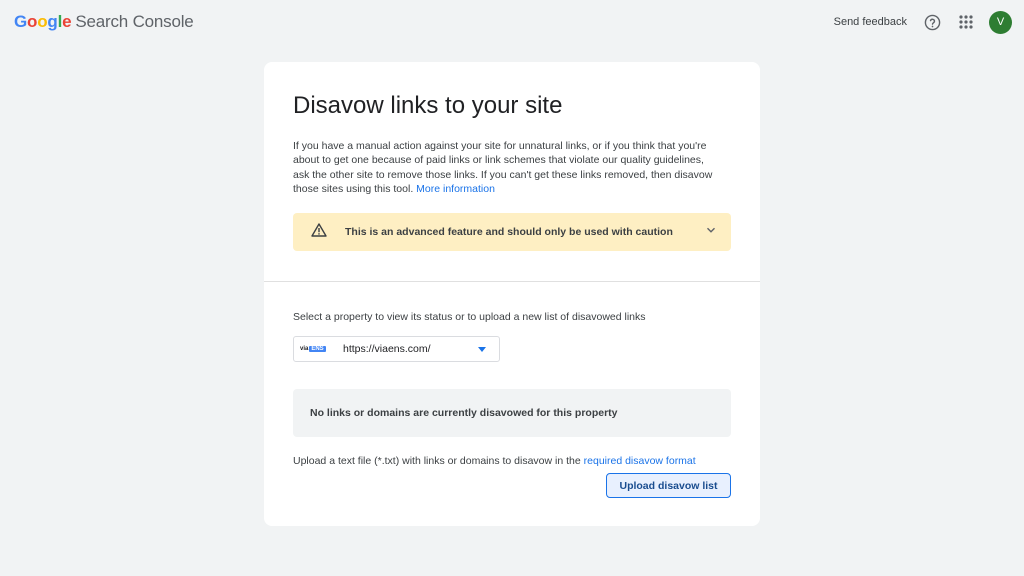 This screenshot has width=1024, height=576. I want to click on product-name: Search Console, so click(134, 21).